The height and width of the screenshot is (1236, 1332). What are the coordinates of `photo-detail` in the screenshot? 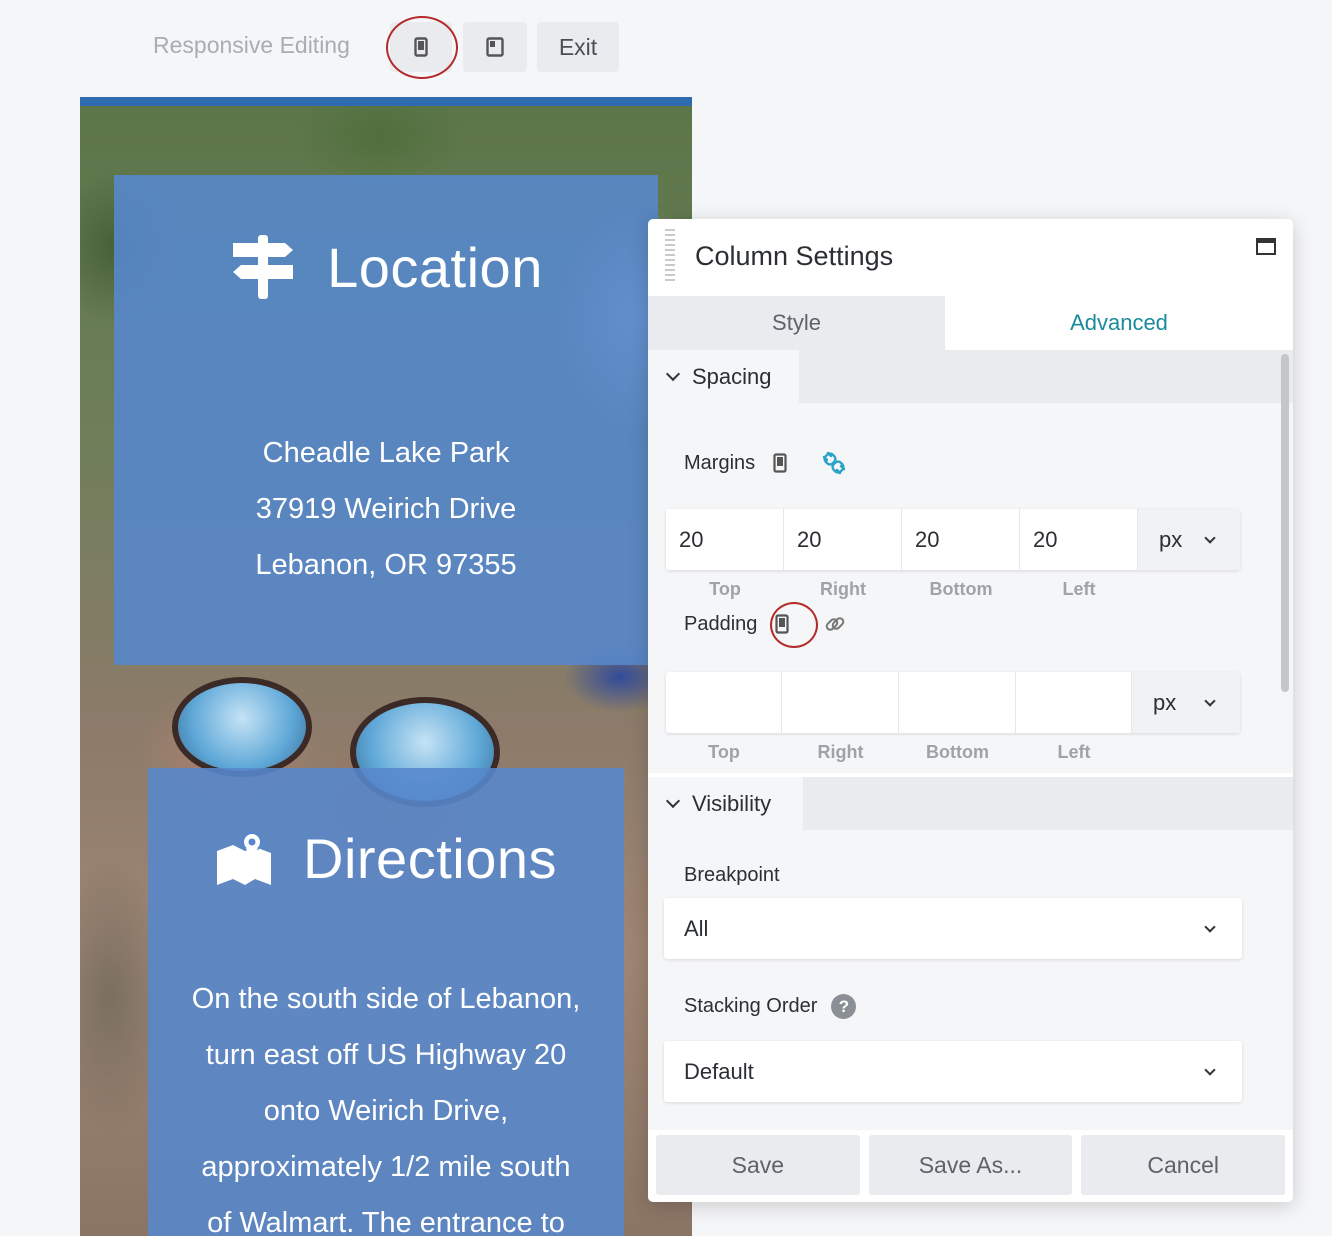 It's located at (242, 727).